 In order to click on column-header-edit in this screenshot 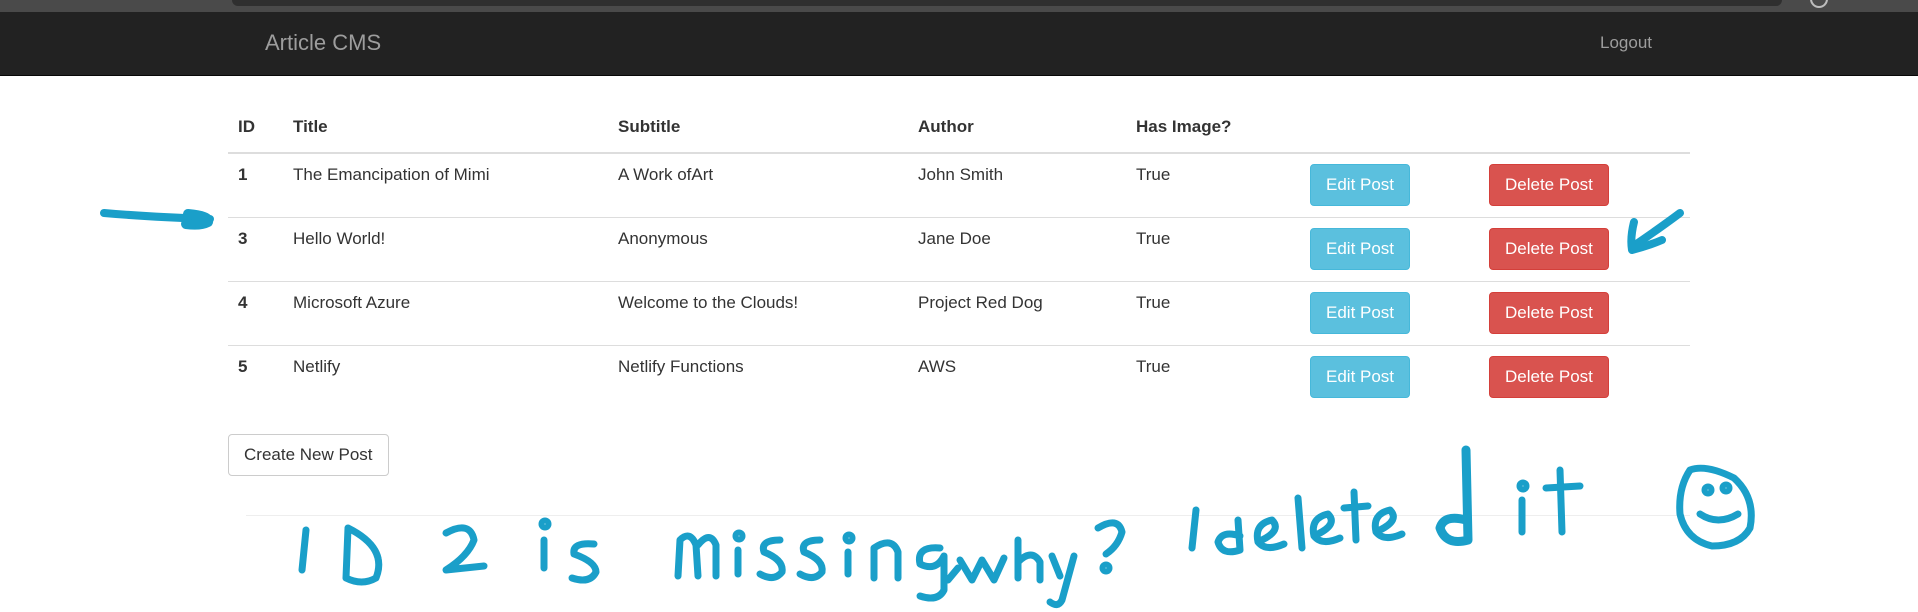, I will do `click(1389, 128)`.